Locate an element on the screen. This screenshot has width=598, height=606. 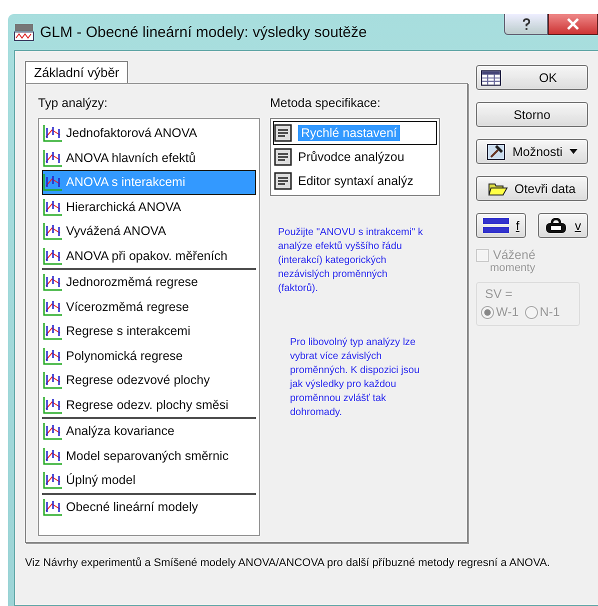
list-item: Analýza kovariance is located at coordinates (149, 431).